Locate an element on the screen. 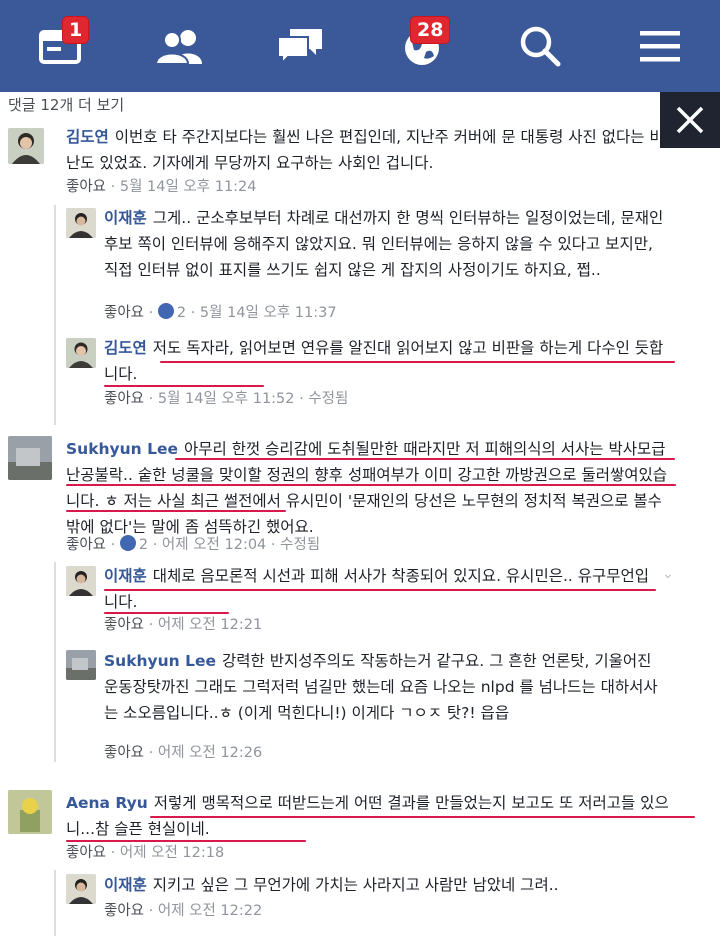 The width and height of the screenshot is (720, 936). comment-meta: 좋아요 · 어제 오전 12:26 is located at coordinates (183, 753).